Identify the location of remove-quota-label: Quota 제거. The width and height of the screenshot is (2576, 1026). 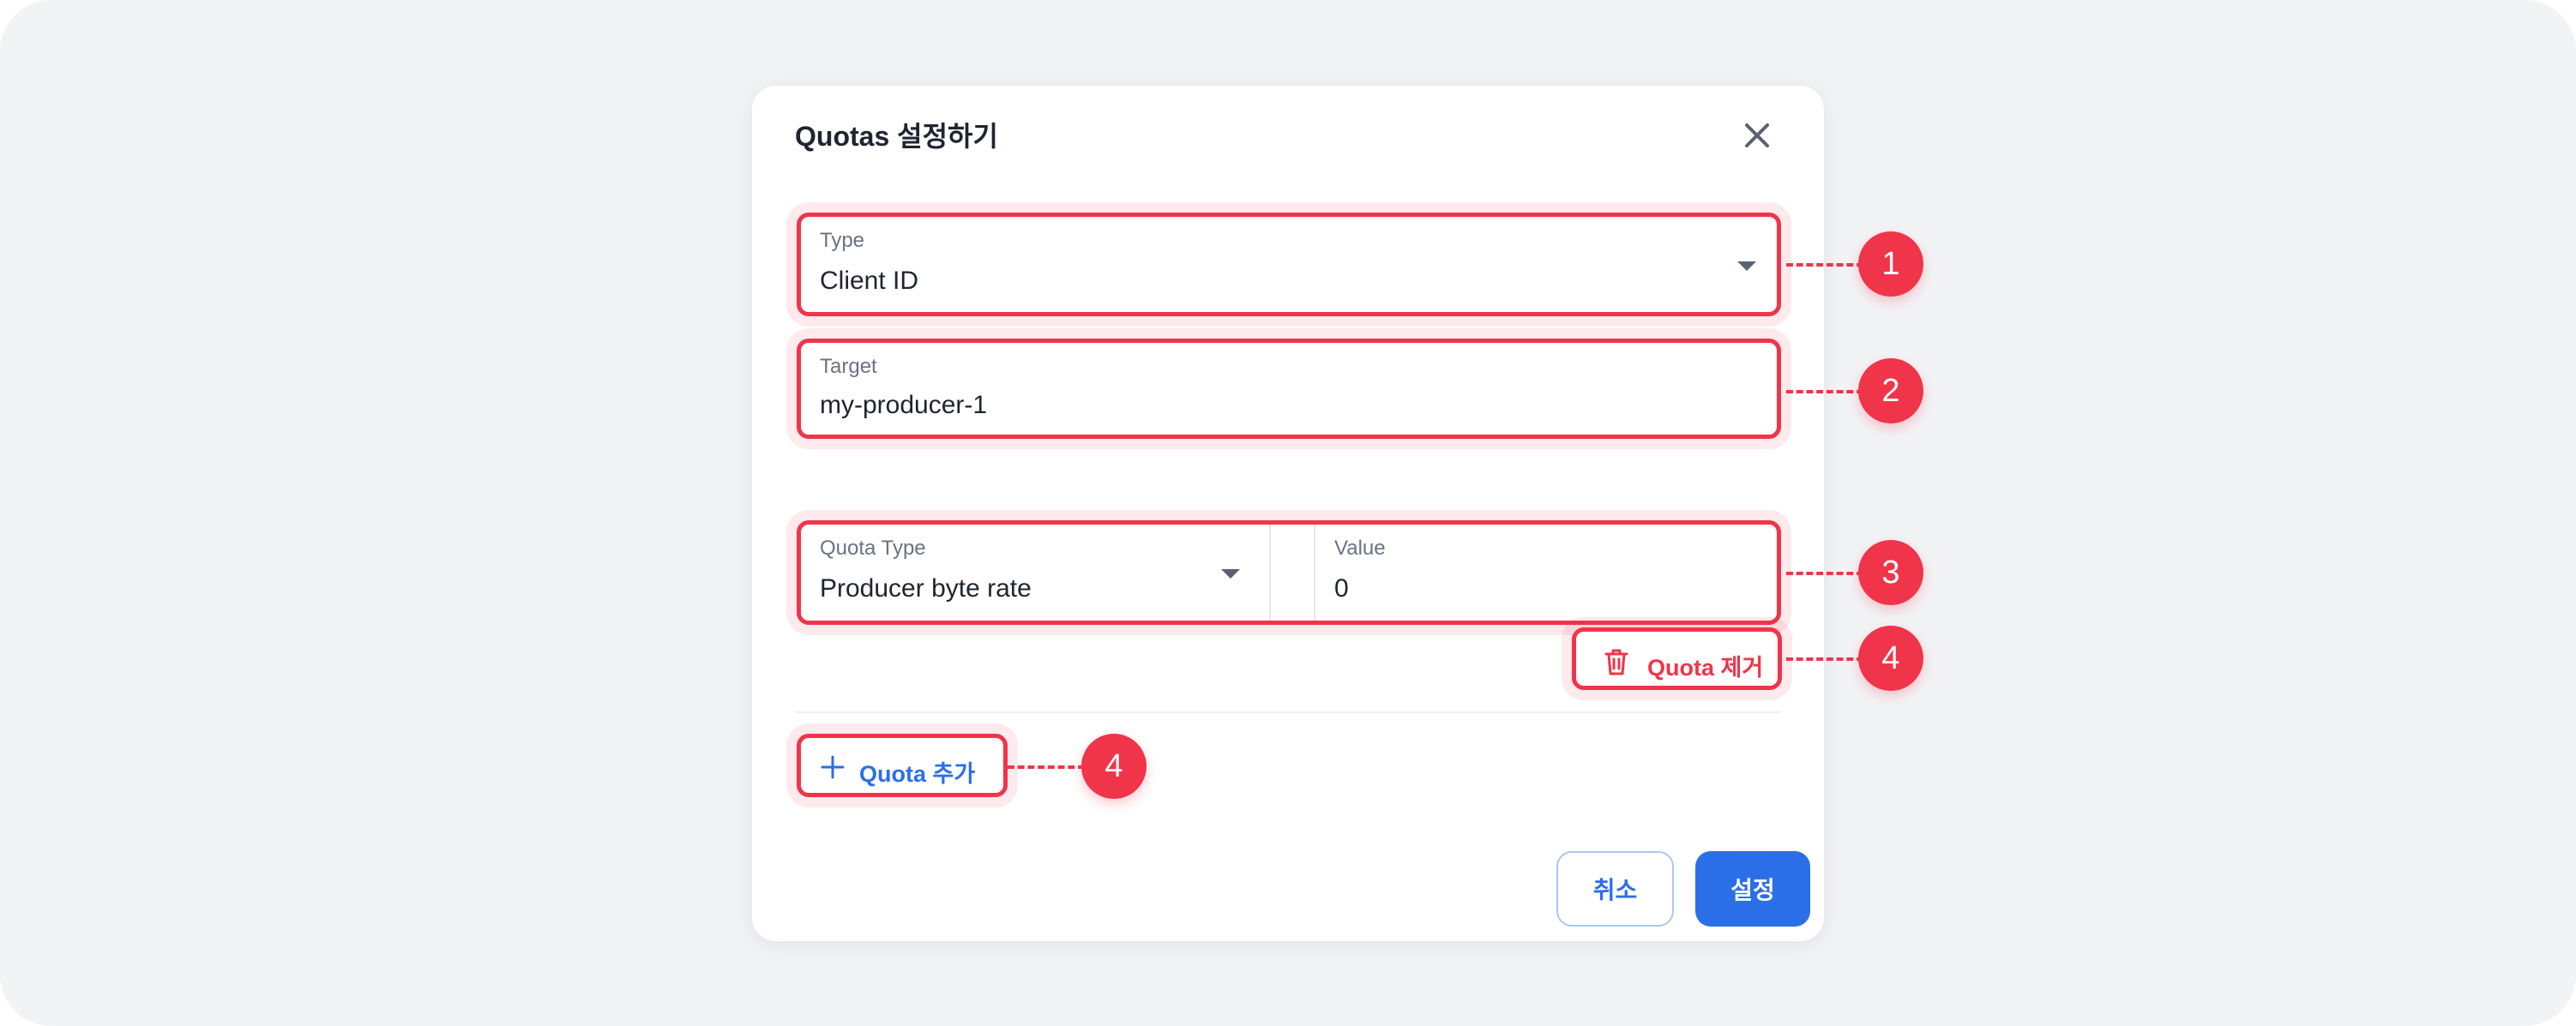
(1705, 668).